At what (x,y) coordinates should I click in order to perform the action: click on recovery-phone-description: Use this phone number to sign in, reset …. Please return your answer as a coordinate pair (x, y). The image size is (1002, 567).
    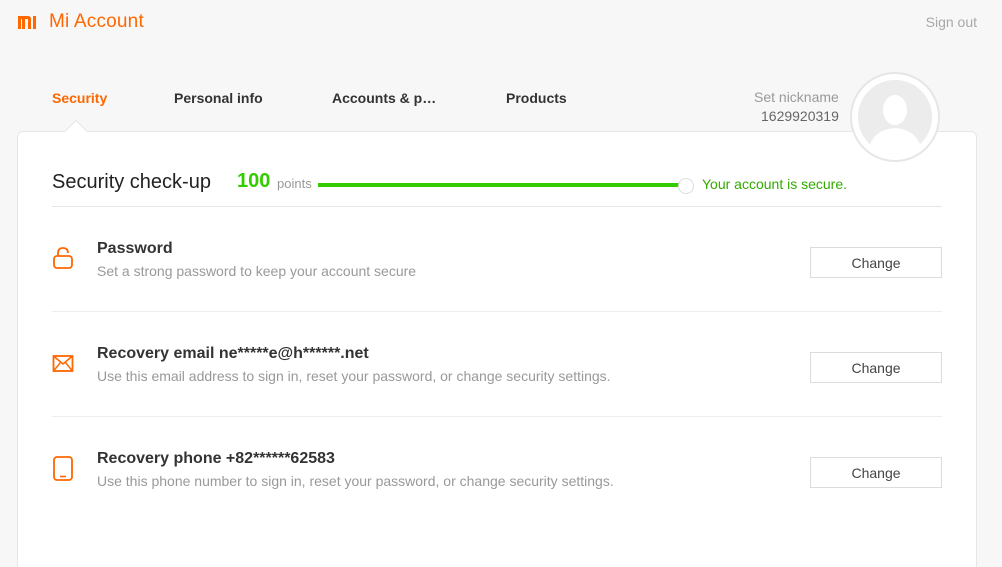
    Looking at the image, I should click on (355, 481).